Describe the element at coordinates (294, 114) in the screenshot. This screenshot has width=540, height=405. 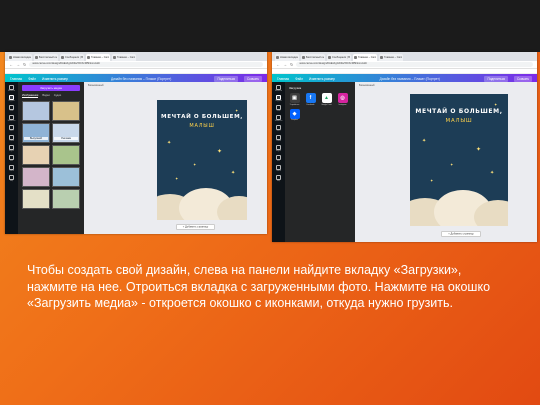
I see `upload-source-dropbox: ◆ Dropbox` at that location.